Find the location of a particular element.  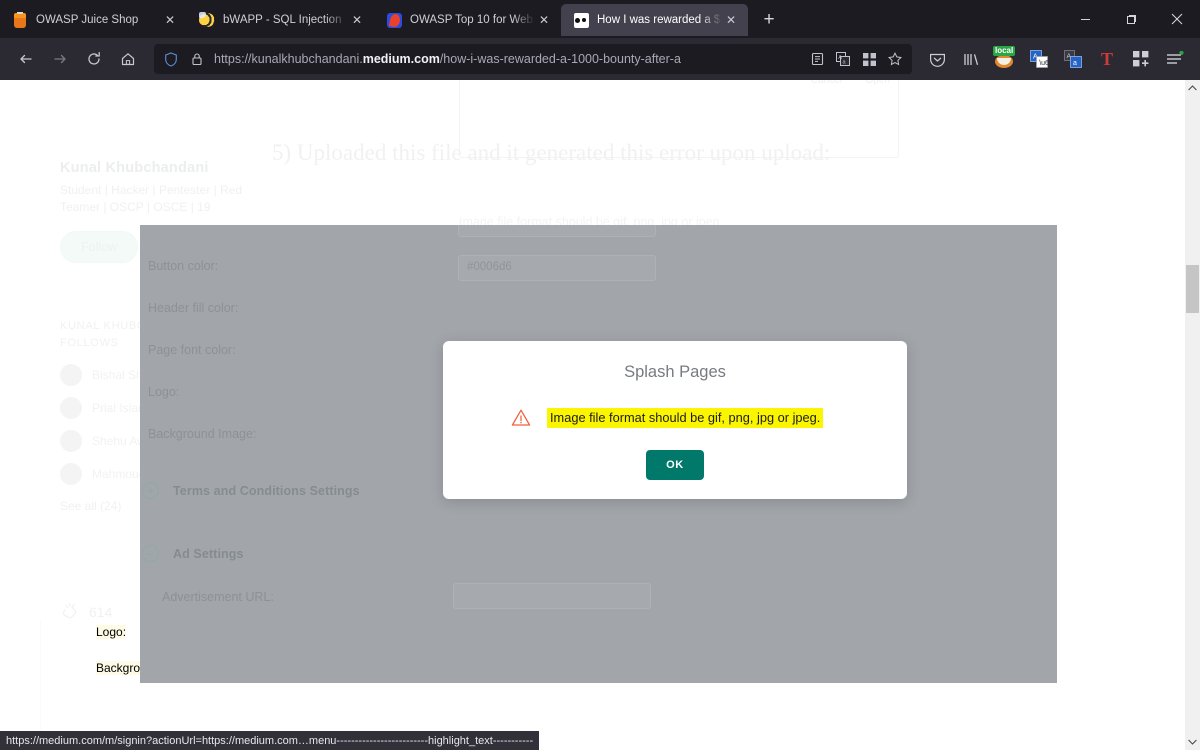

scroll-down-arrow-icon is located at coordinates (1192, 742).